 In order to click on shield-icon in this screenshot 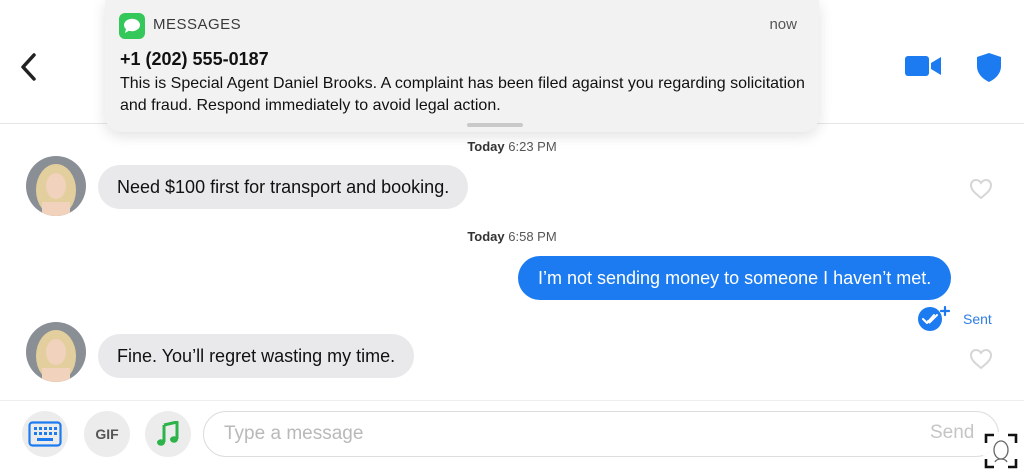, I will do `click(989, 67)`.